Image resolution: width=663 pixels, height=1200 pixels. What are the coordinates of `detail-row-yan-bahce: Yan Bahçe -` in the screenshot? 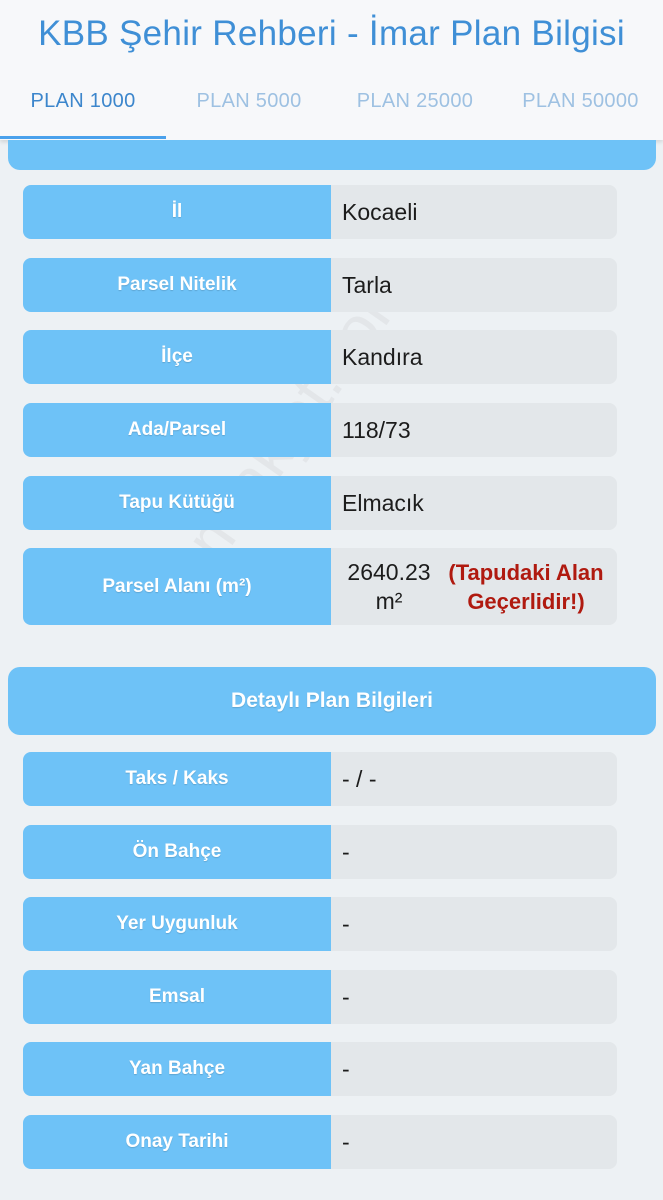 It's located at (320, 1069).